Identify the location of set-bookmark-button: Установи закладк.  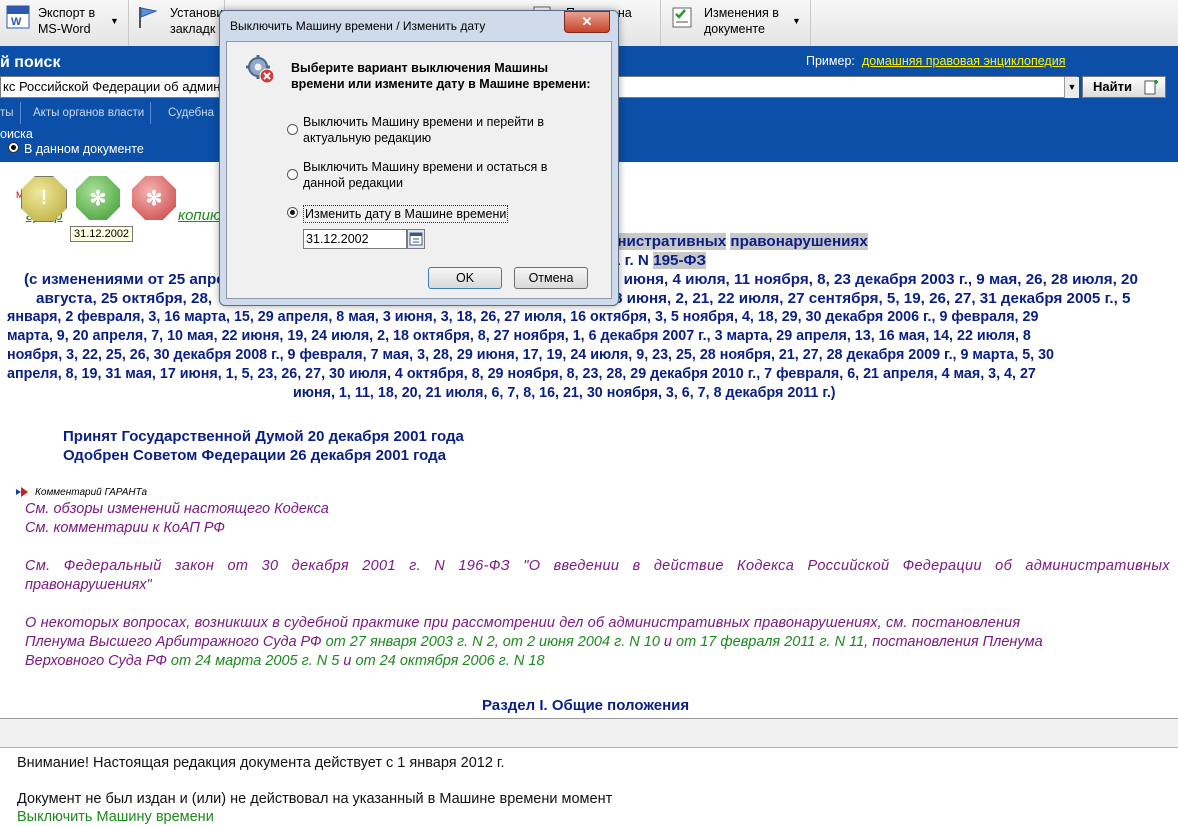
(176, 23).